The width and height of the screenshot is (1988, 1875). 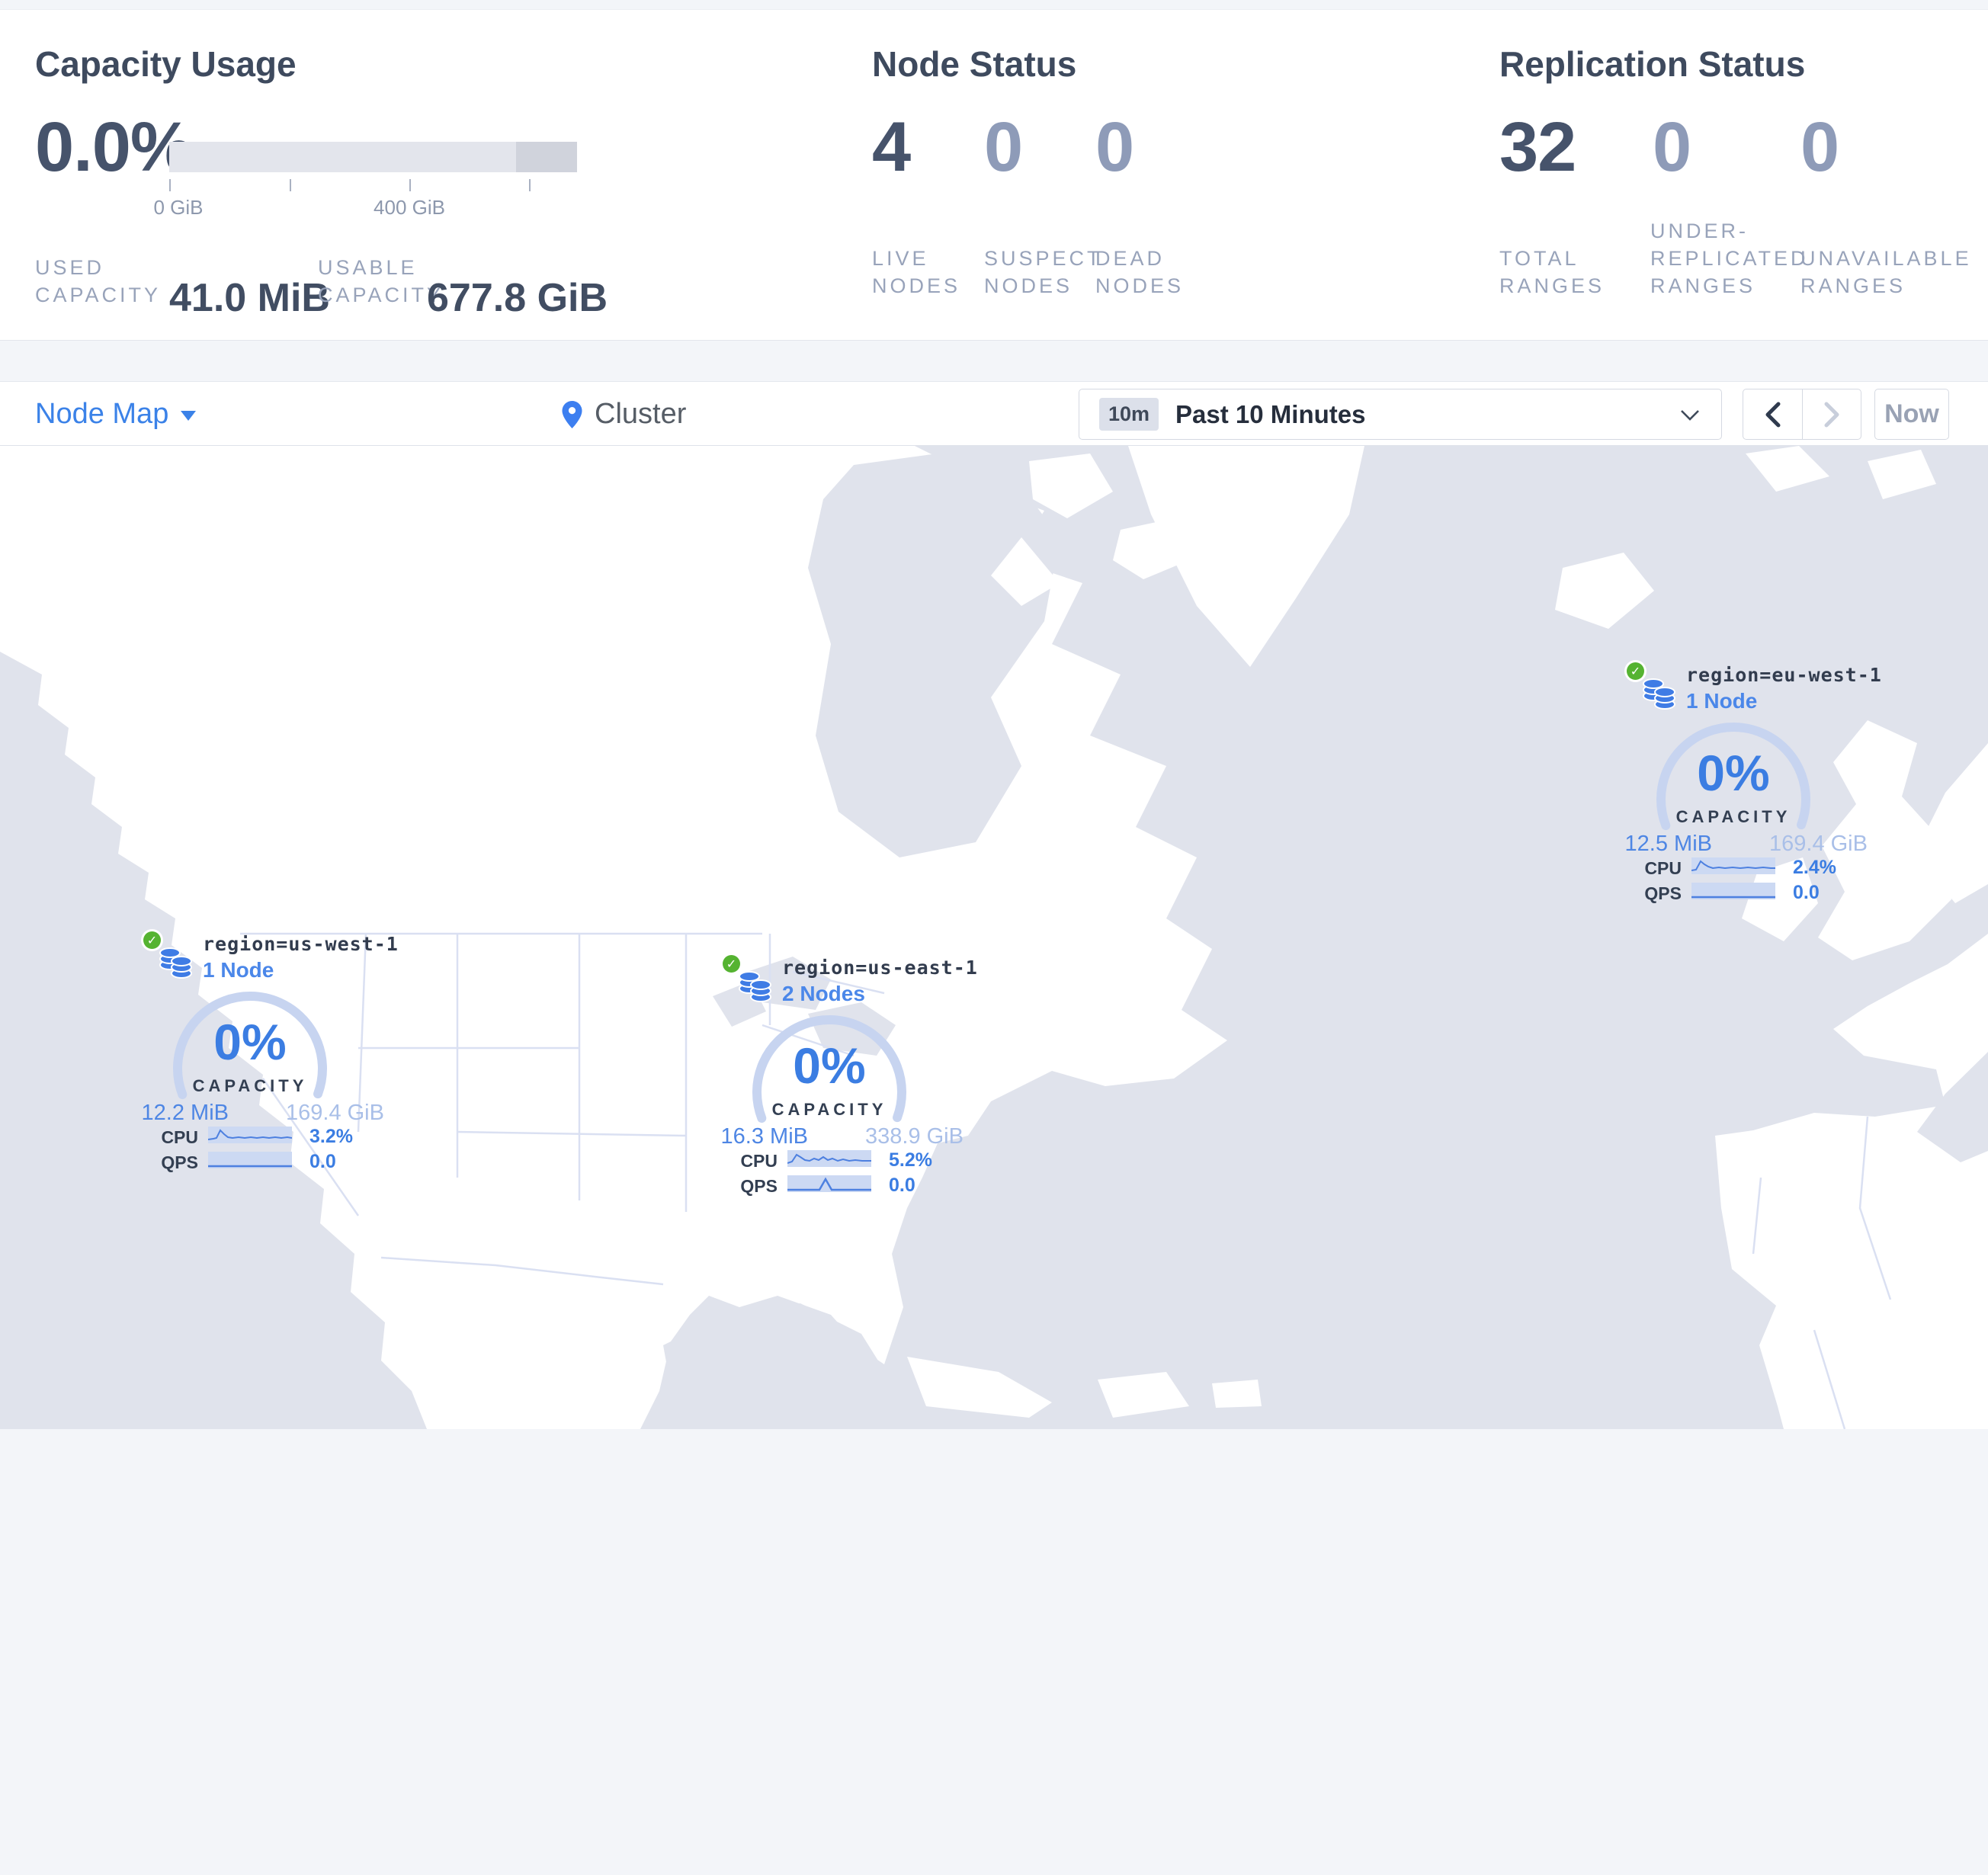 I want to click on cpu-value: 3.2%, so click(x=331, y=1136).